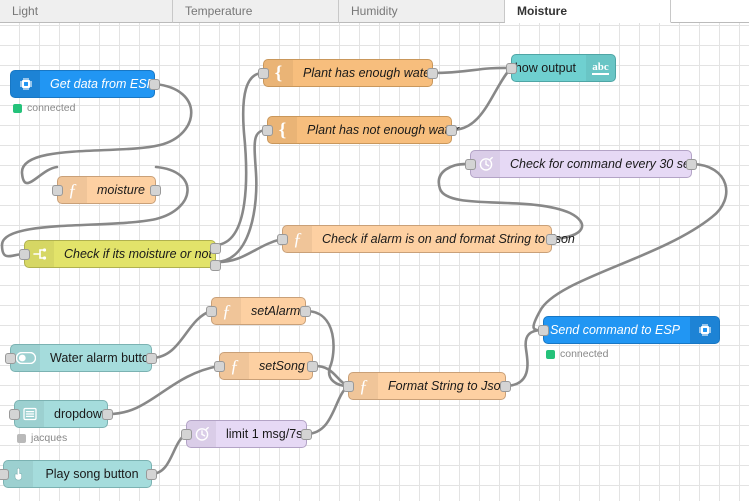 The image size is (749, 501). I want to click on node-plant-has-enough-water: { Plant has enough water, so click(348, 73).